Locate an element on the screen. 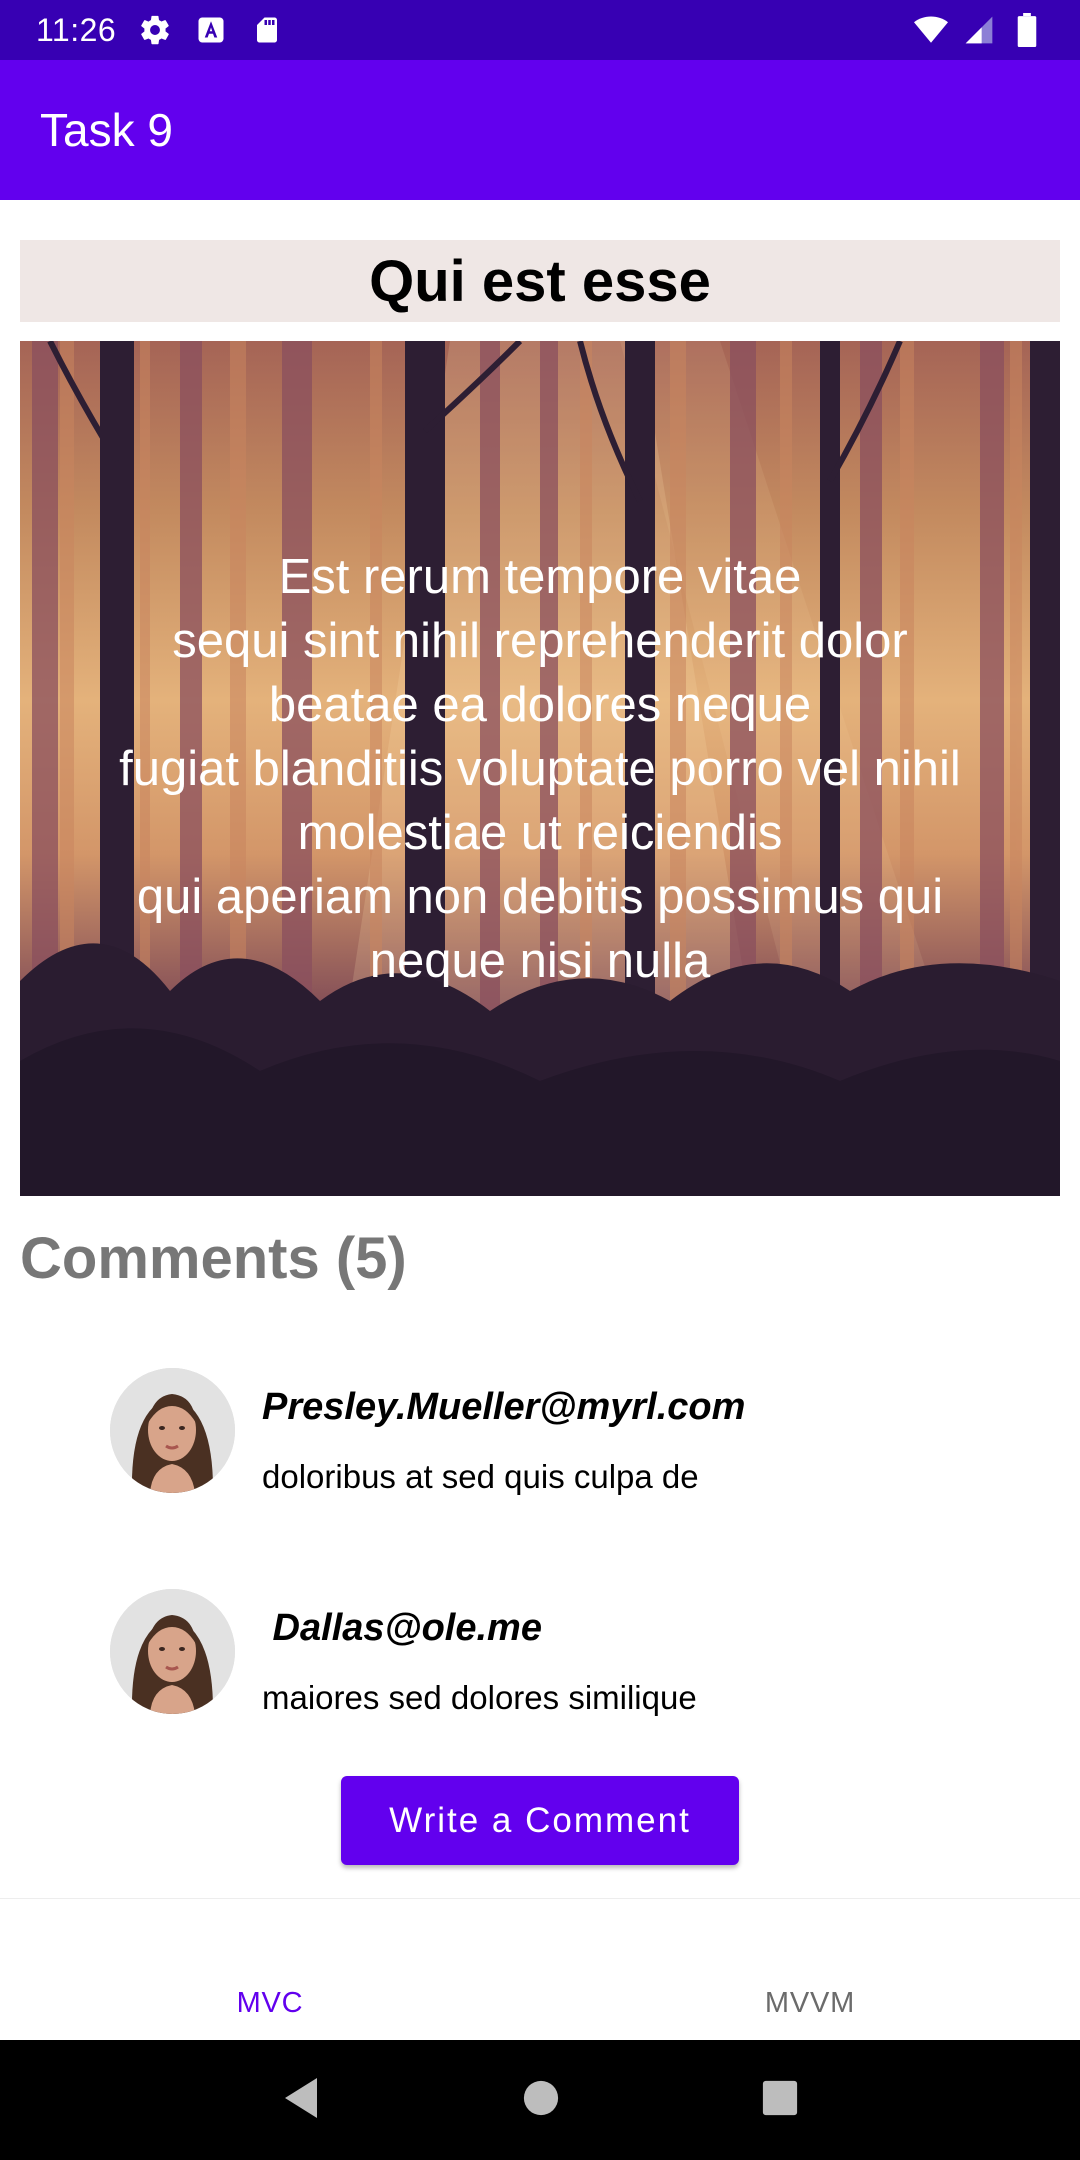 The height and width of the screenshot is (2160, 1080). gear-icon is located at coordinates (155, 30).